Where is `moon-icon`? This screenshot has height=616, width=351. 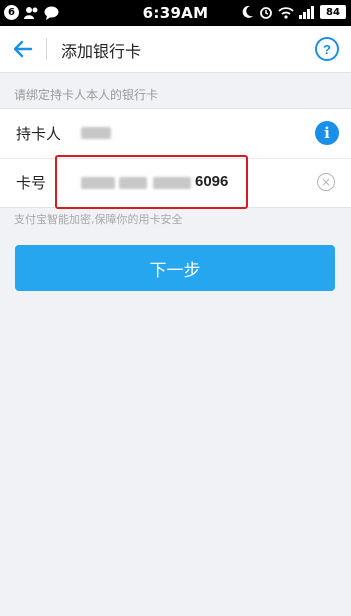
moon-icon is located at coordinates (247, 11).